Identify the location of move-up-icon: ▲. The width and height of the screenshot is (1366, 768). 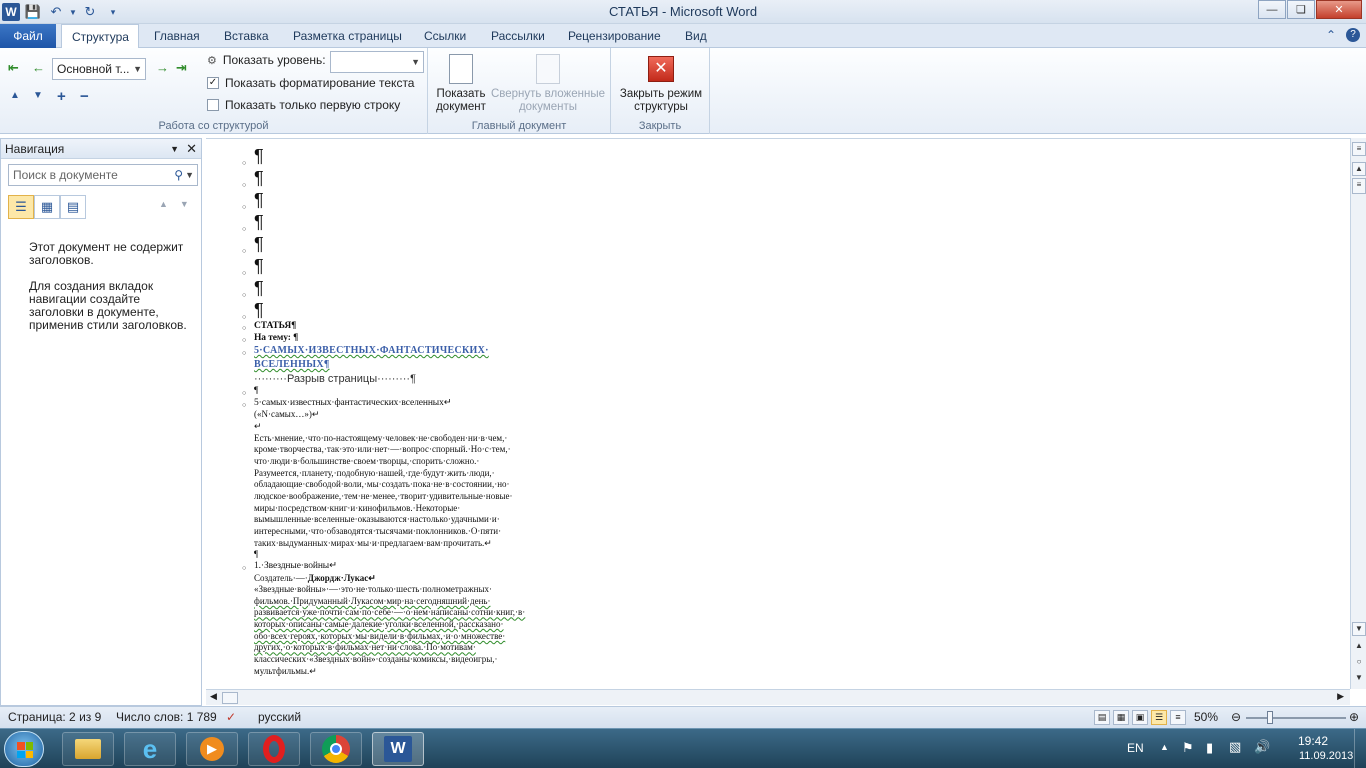
(15, 95).